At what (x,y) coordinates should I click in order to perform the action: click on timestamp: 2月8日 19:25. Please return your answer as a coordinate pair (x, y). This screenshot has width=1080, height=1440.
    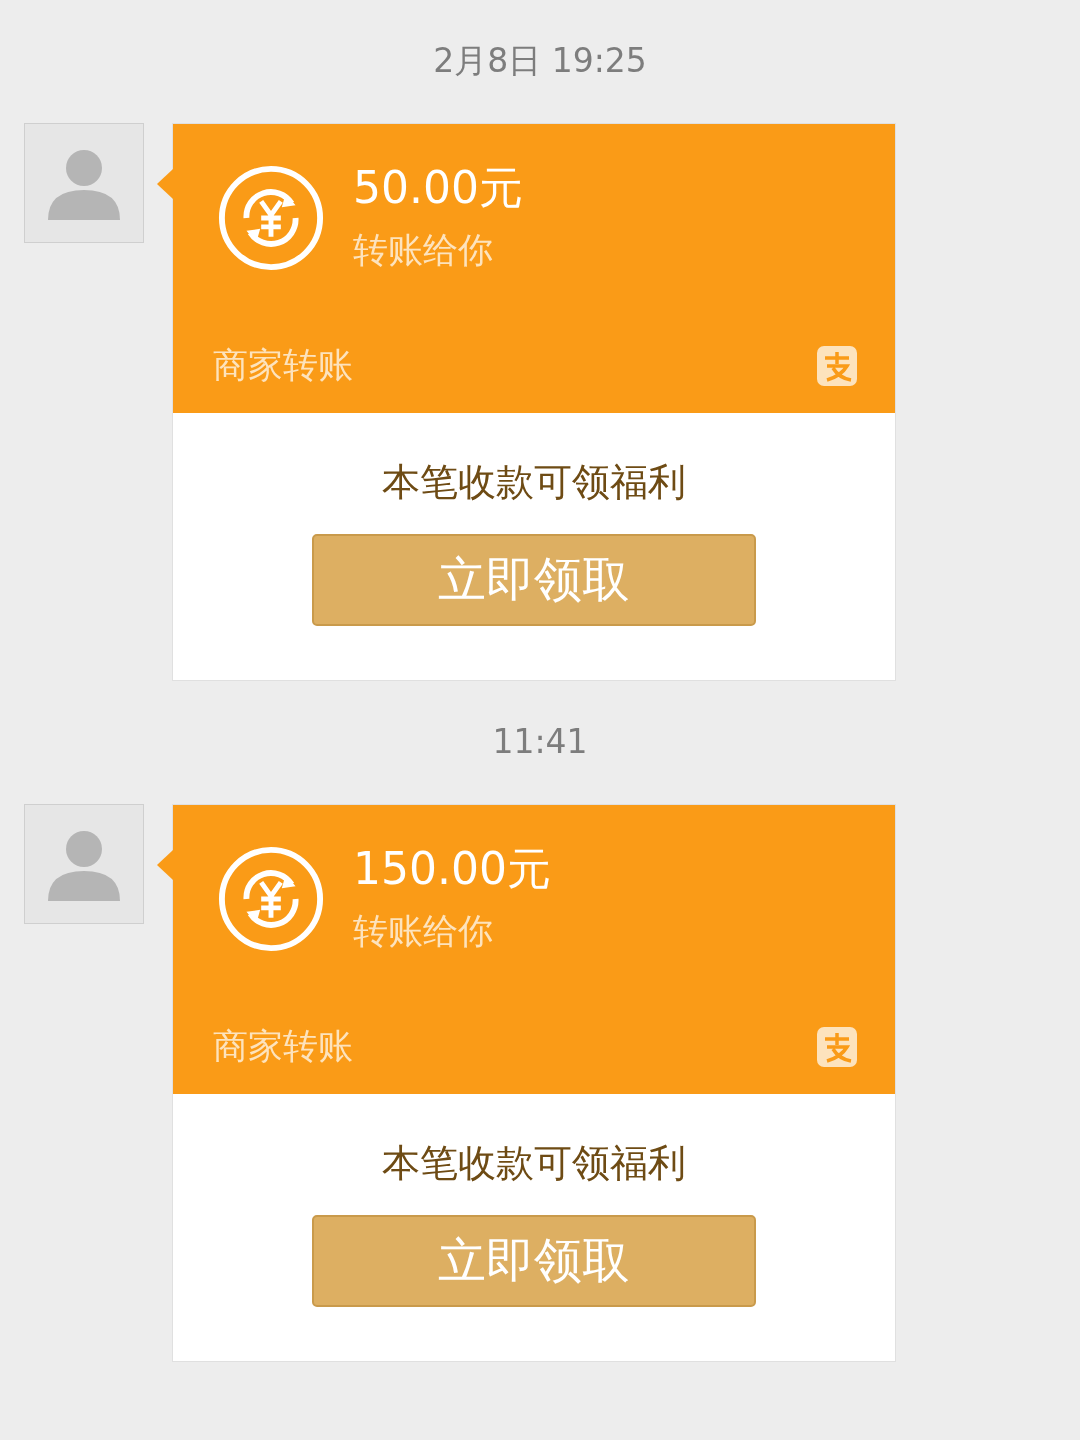
    Looking at the image, I should click on (540, 60).